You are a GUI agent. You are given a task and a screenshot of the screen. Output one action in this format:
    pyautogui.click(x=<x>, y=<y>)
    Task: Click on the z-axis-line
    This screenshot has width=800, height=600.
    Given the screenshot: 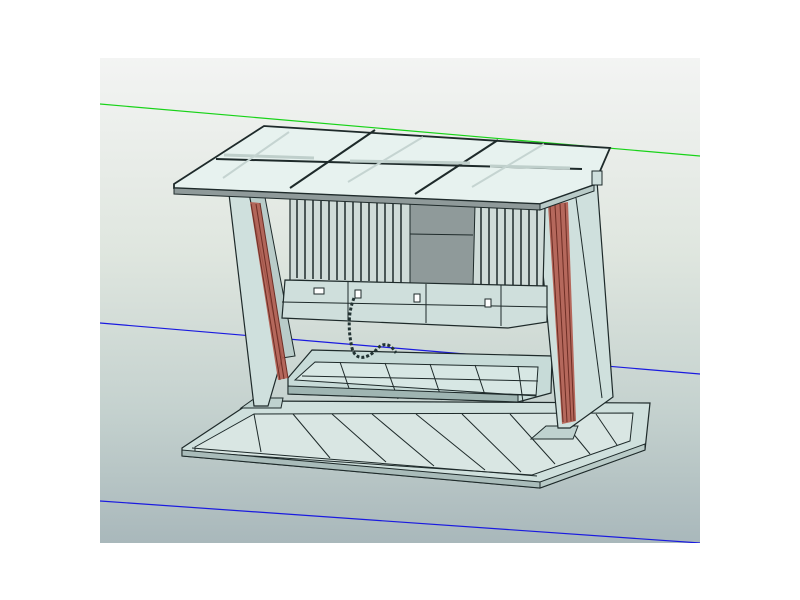 What is the action you would take?
    pyautogui.click(x=400, y=521)
    